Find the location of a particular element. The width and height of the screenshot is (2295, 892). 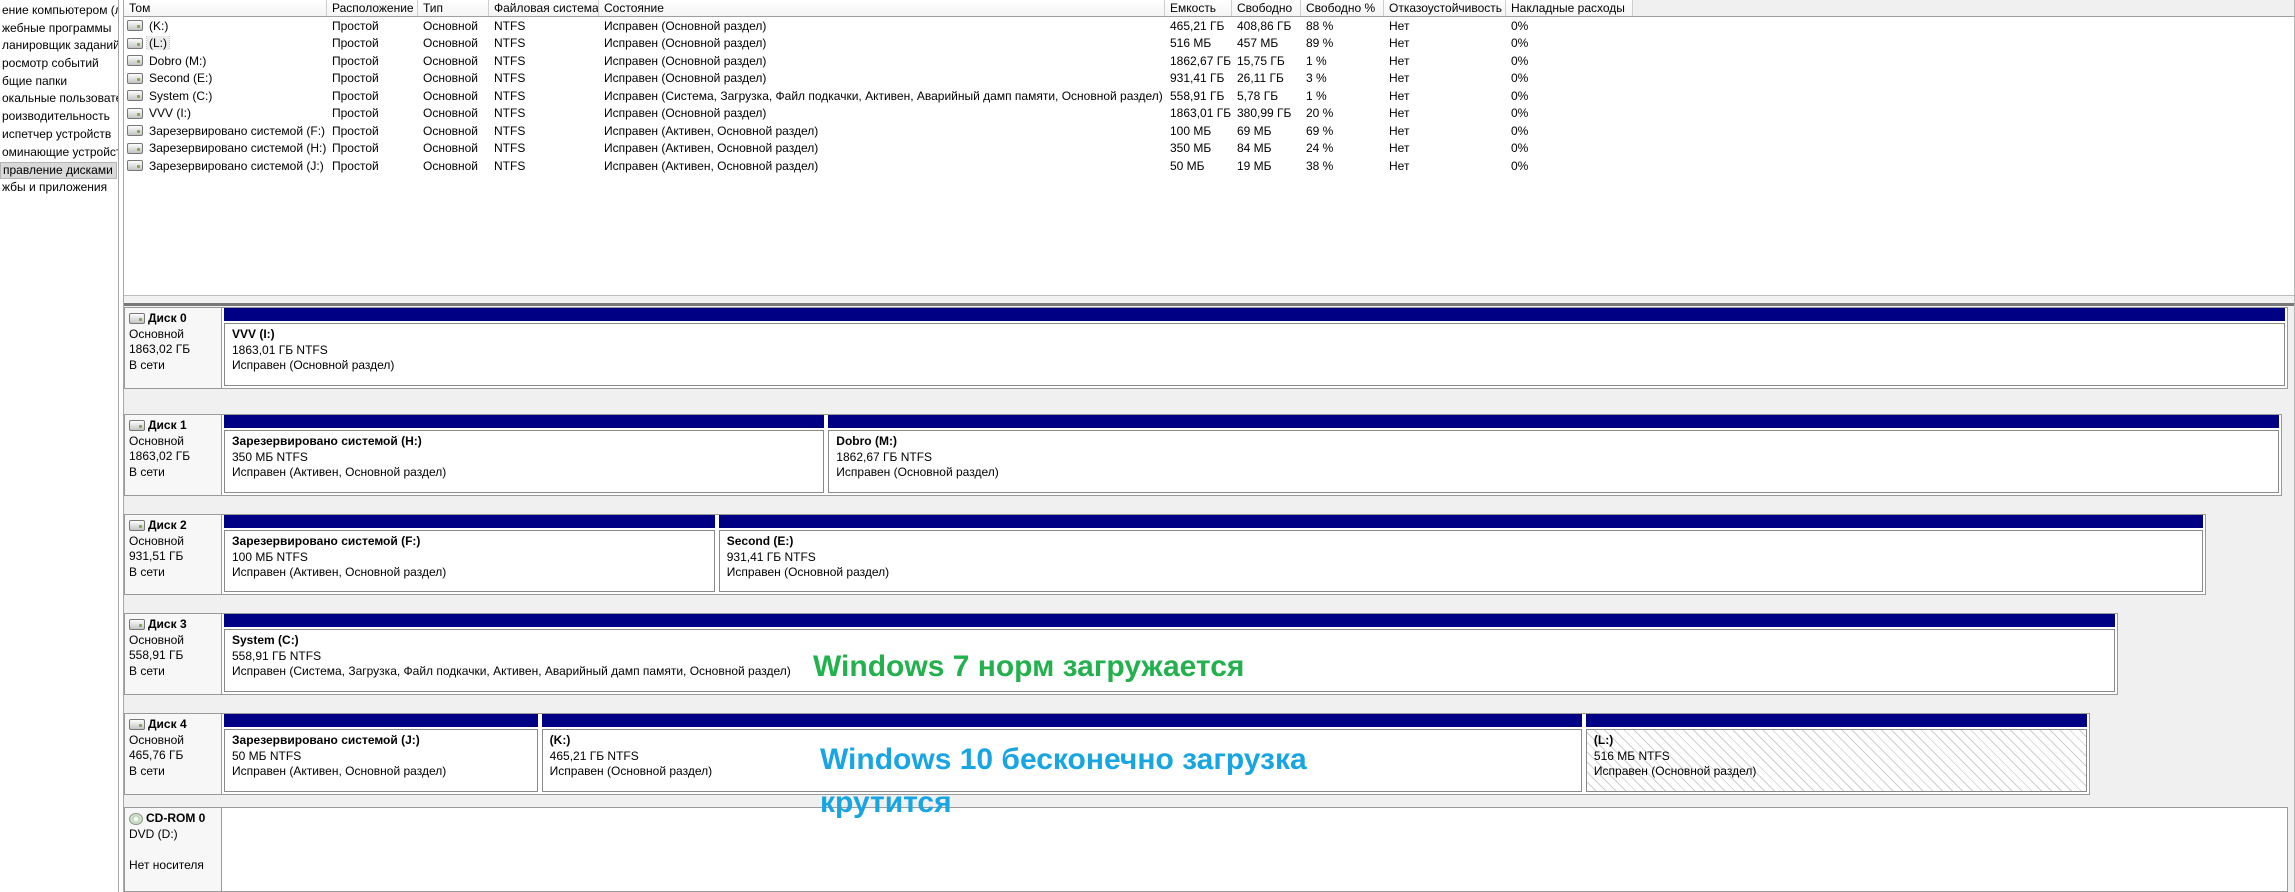

volume-cell-free: 69 МБ is located at coordinates (1254, 130).